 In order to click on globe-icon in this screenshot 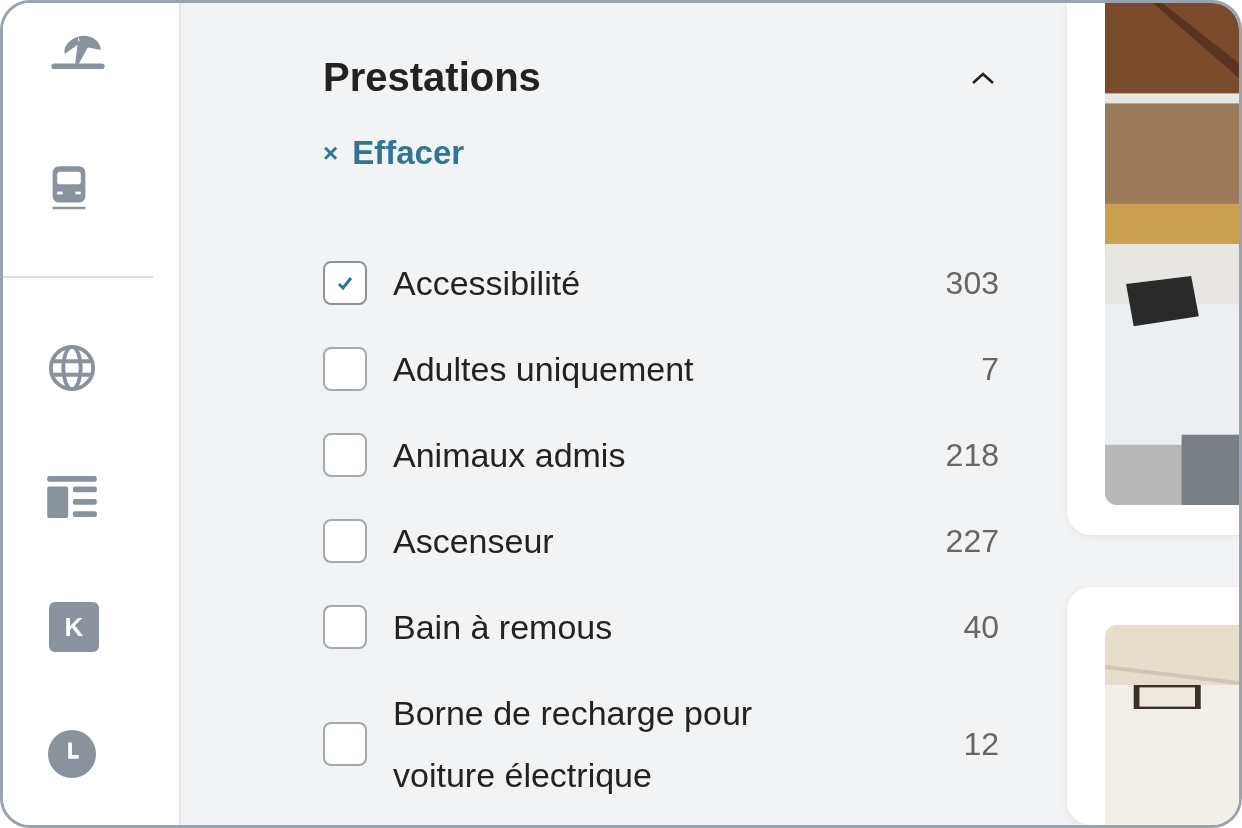, I will do `click(72, 368)`.